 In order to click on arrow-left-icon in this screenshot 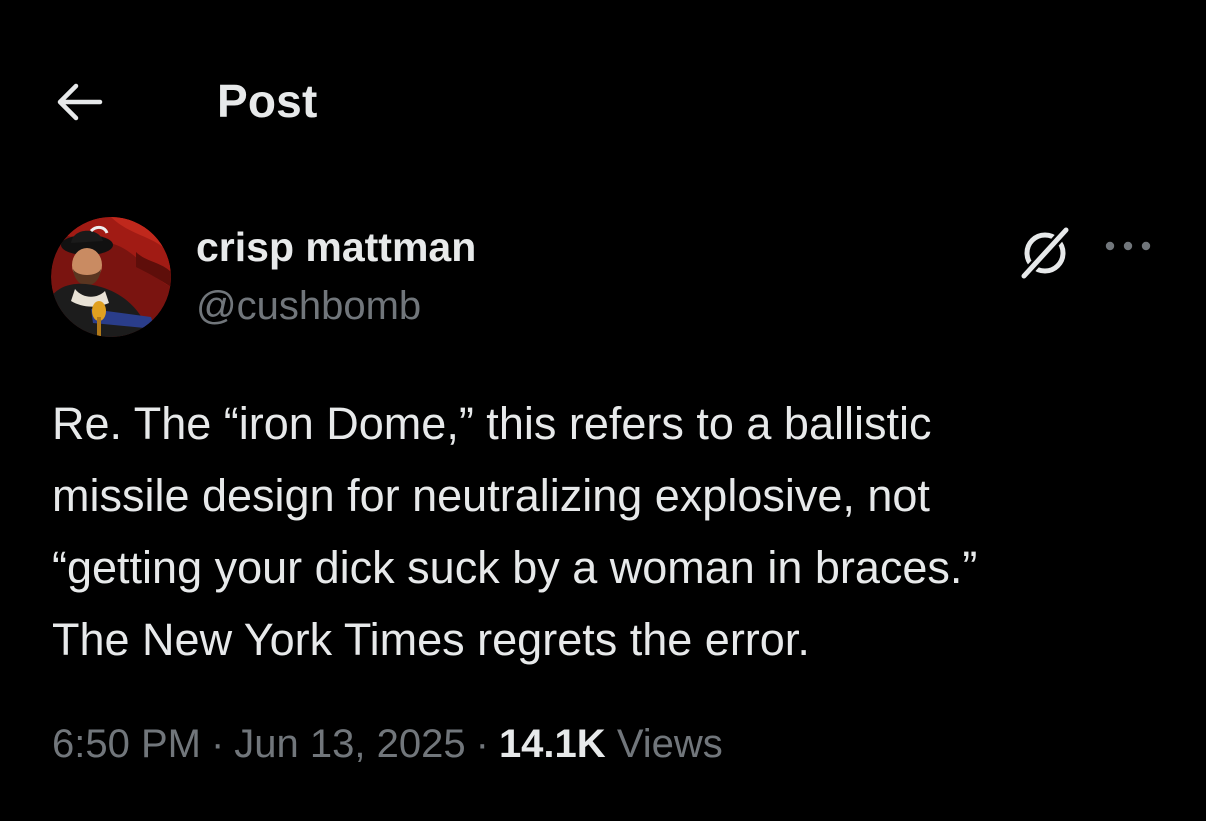, I will do `click(80, 102)`.